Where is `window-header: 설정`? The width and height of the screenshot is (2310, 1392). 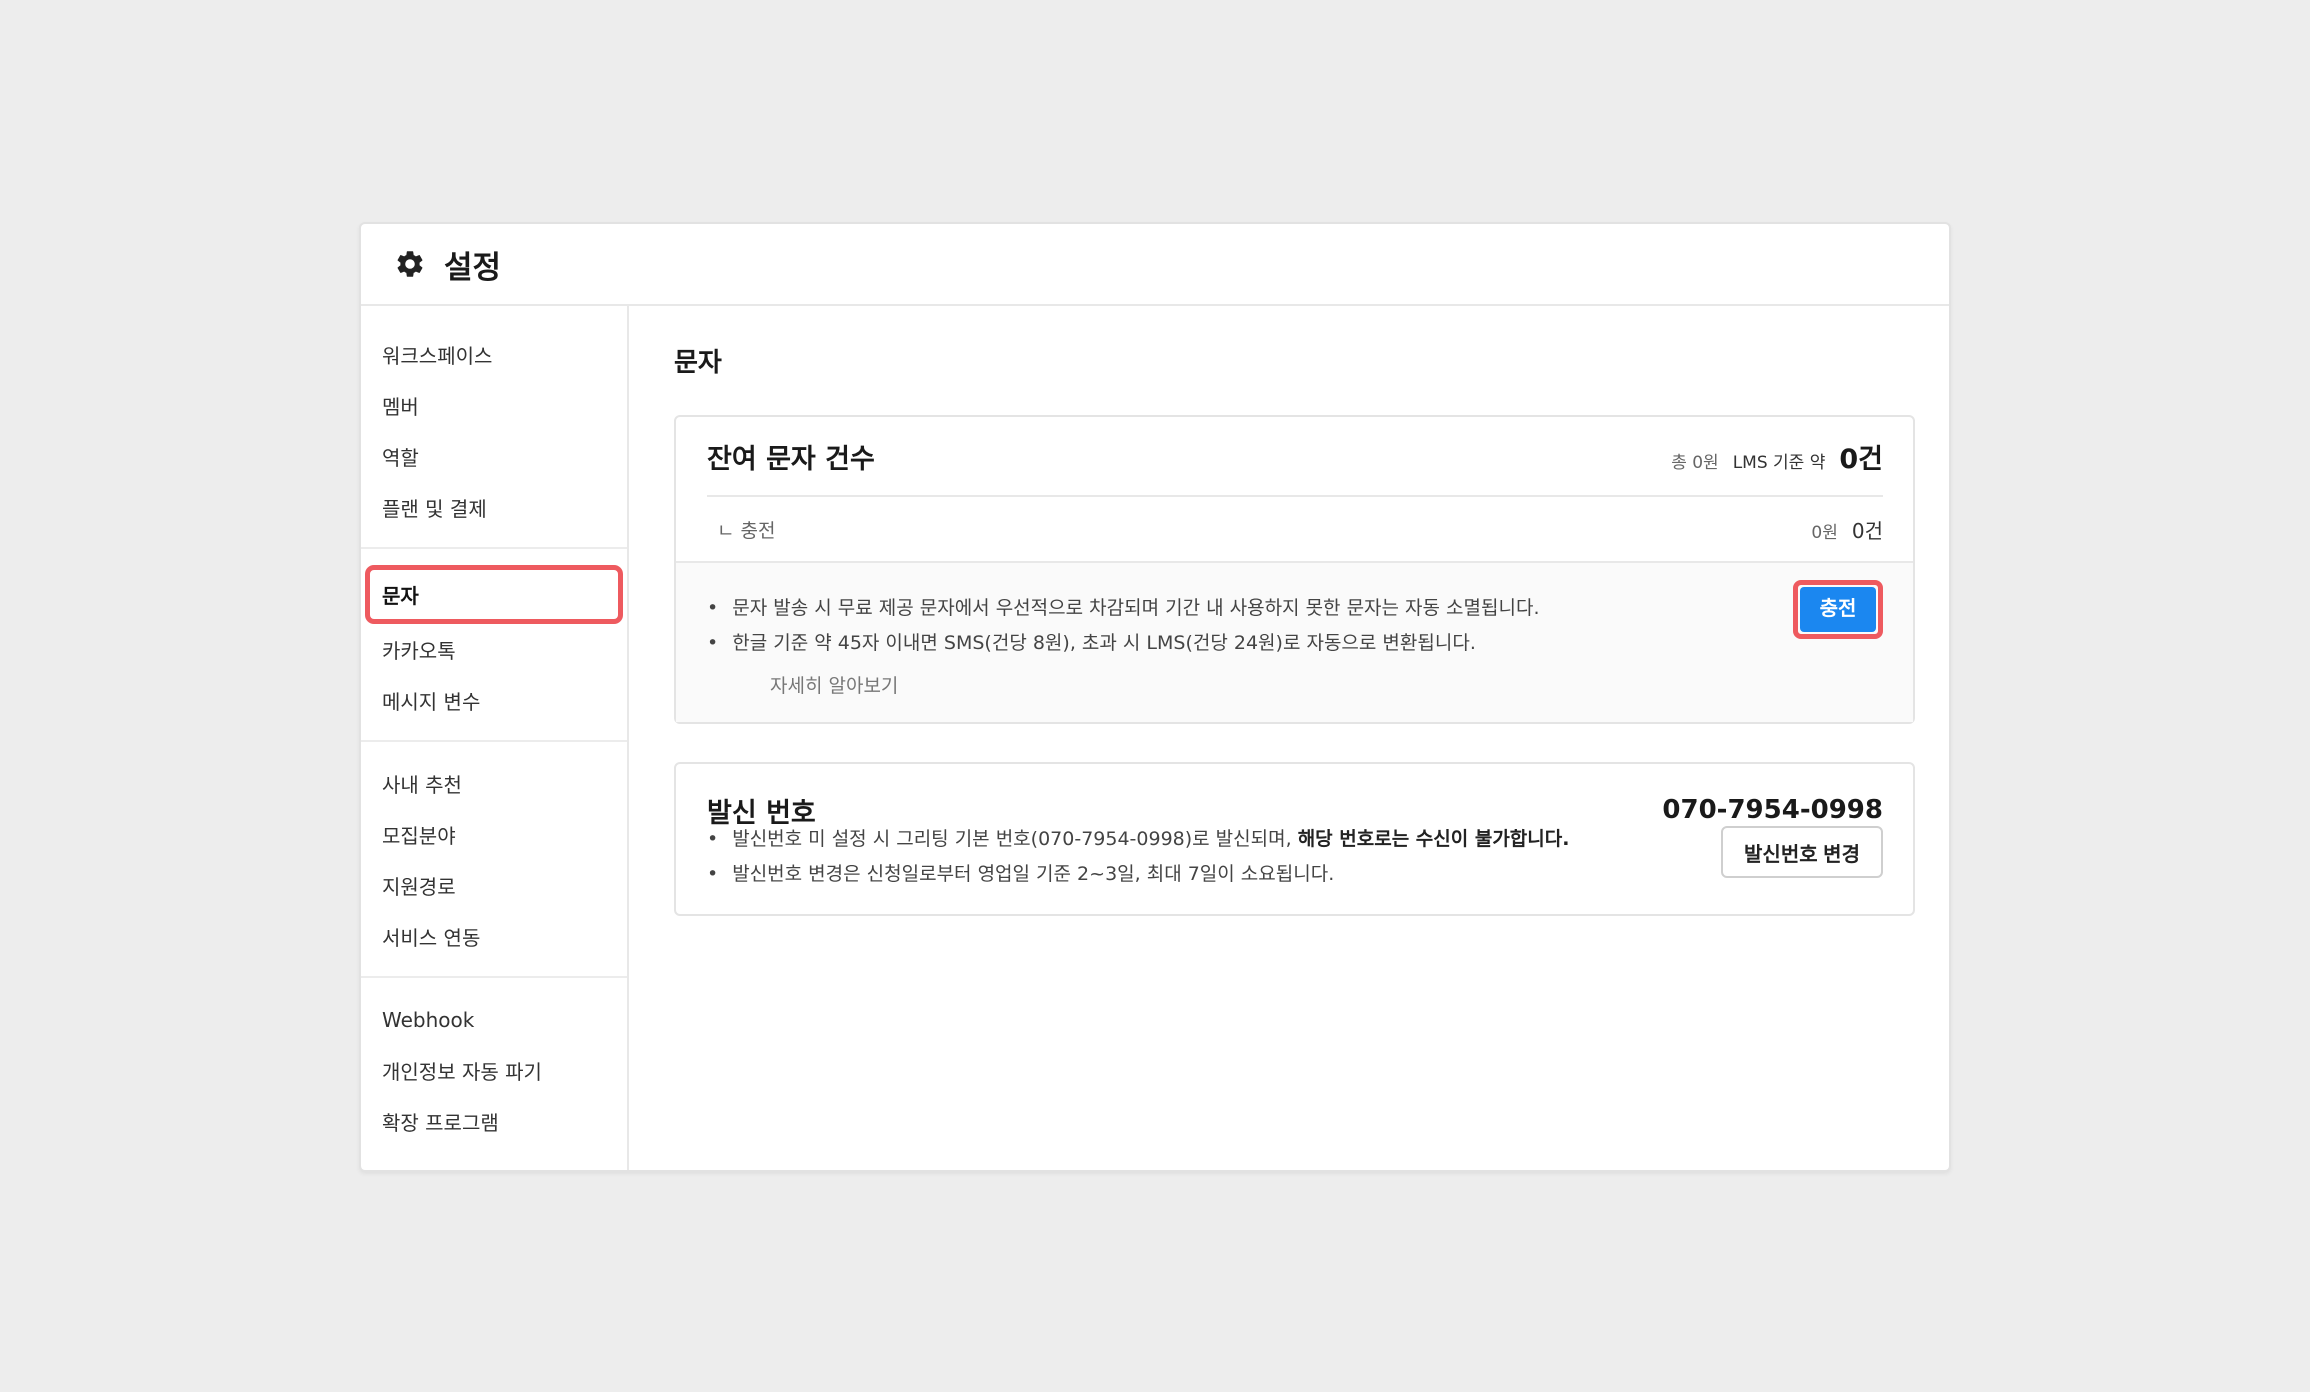
window-header: 설정 is located at coordinates (1155, 265).